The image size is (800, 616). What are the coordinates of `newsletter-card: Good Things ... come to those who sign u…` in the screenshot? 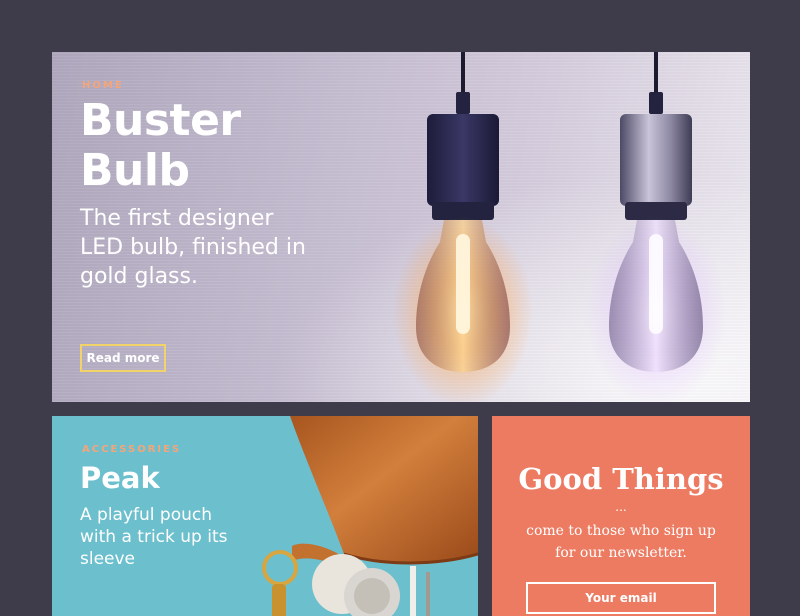 It's located at (621, 516).